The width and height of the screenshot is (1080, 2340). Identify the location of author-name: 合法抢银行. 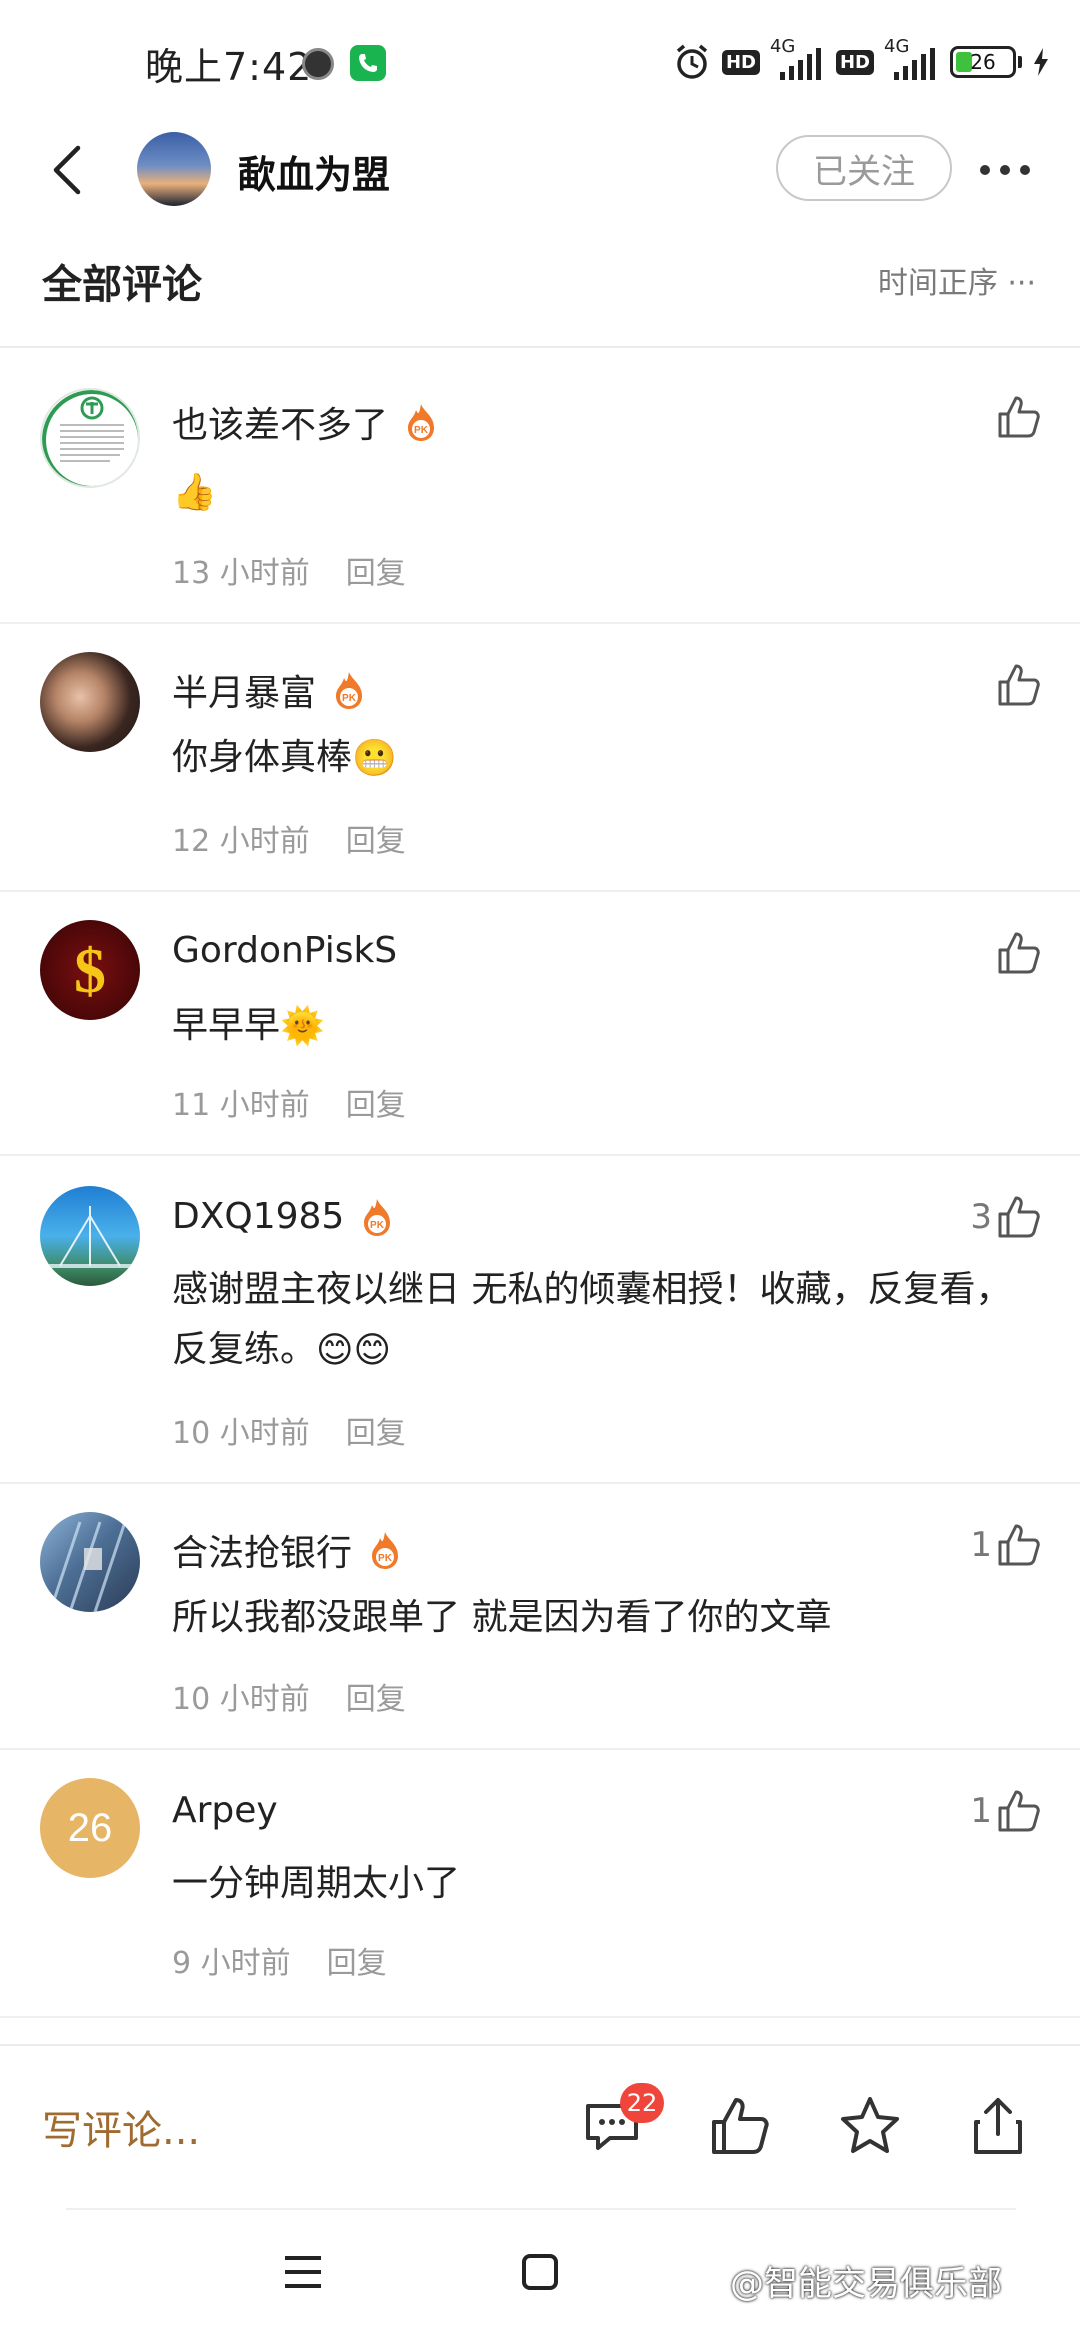
(262, 1553).